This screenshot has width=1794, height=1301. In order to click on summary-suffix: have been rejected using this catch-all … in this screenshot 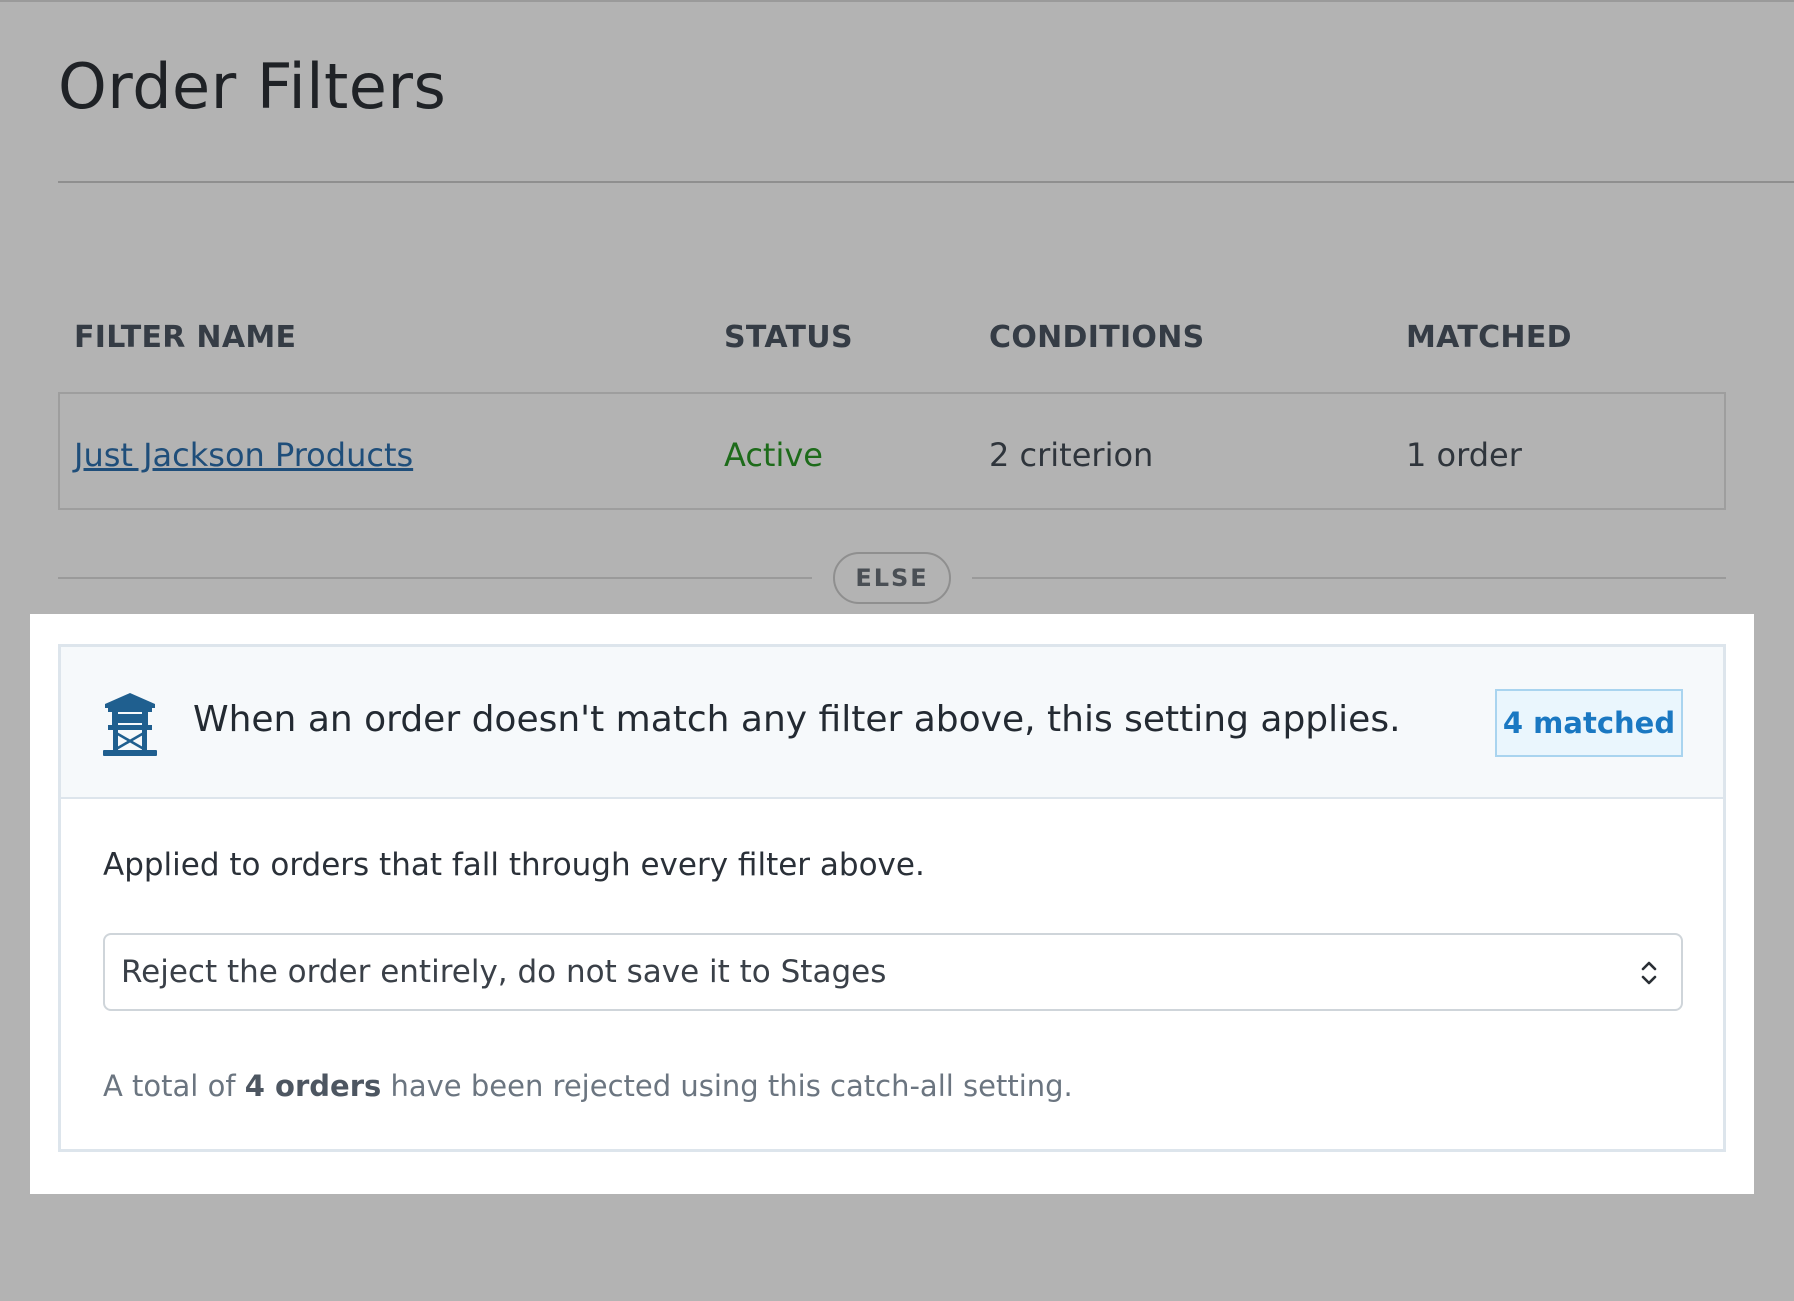, I will do `click(727, 1086)`.